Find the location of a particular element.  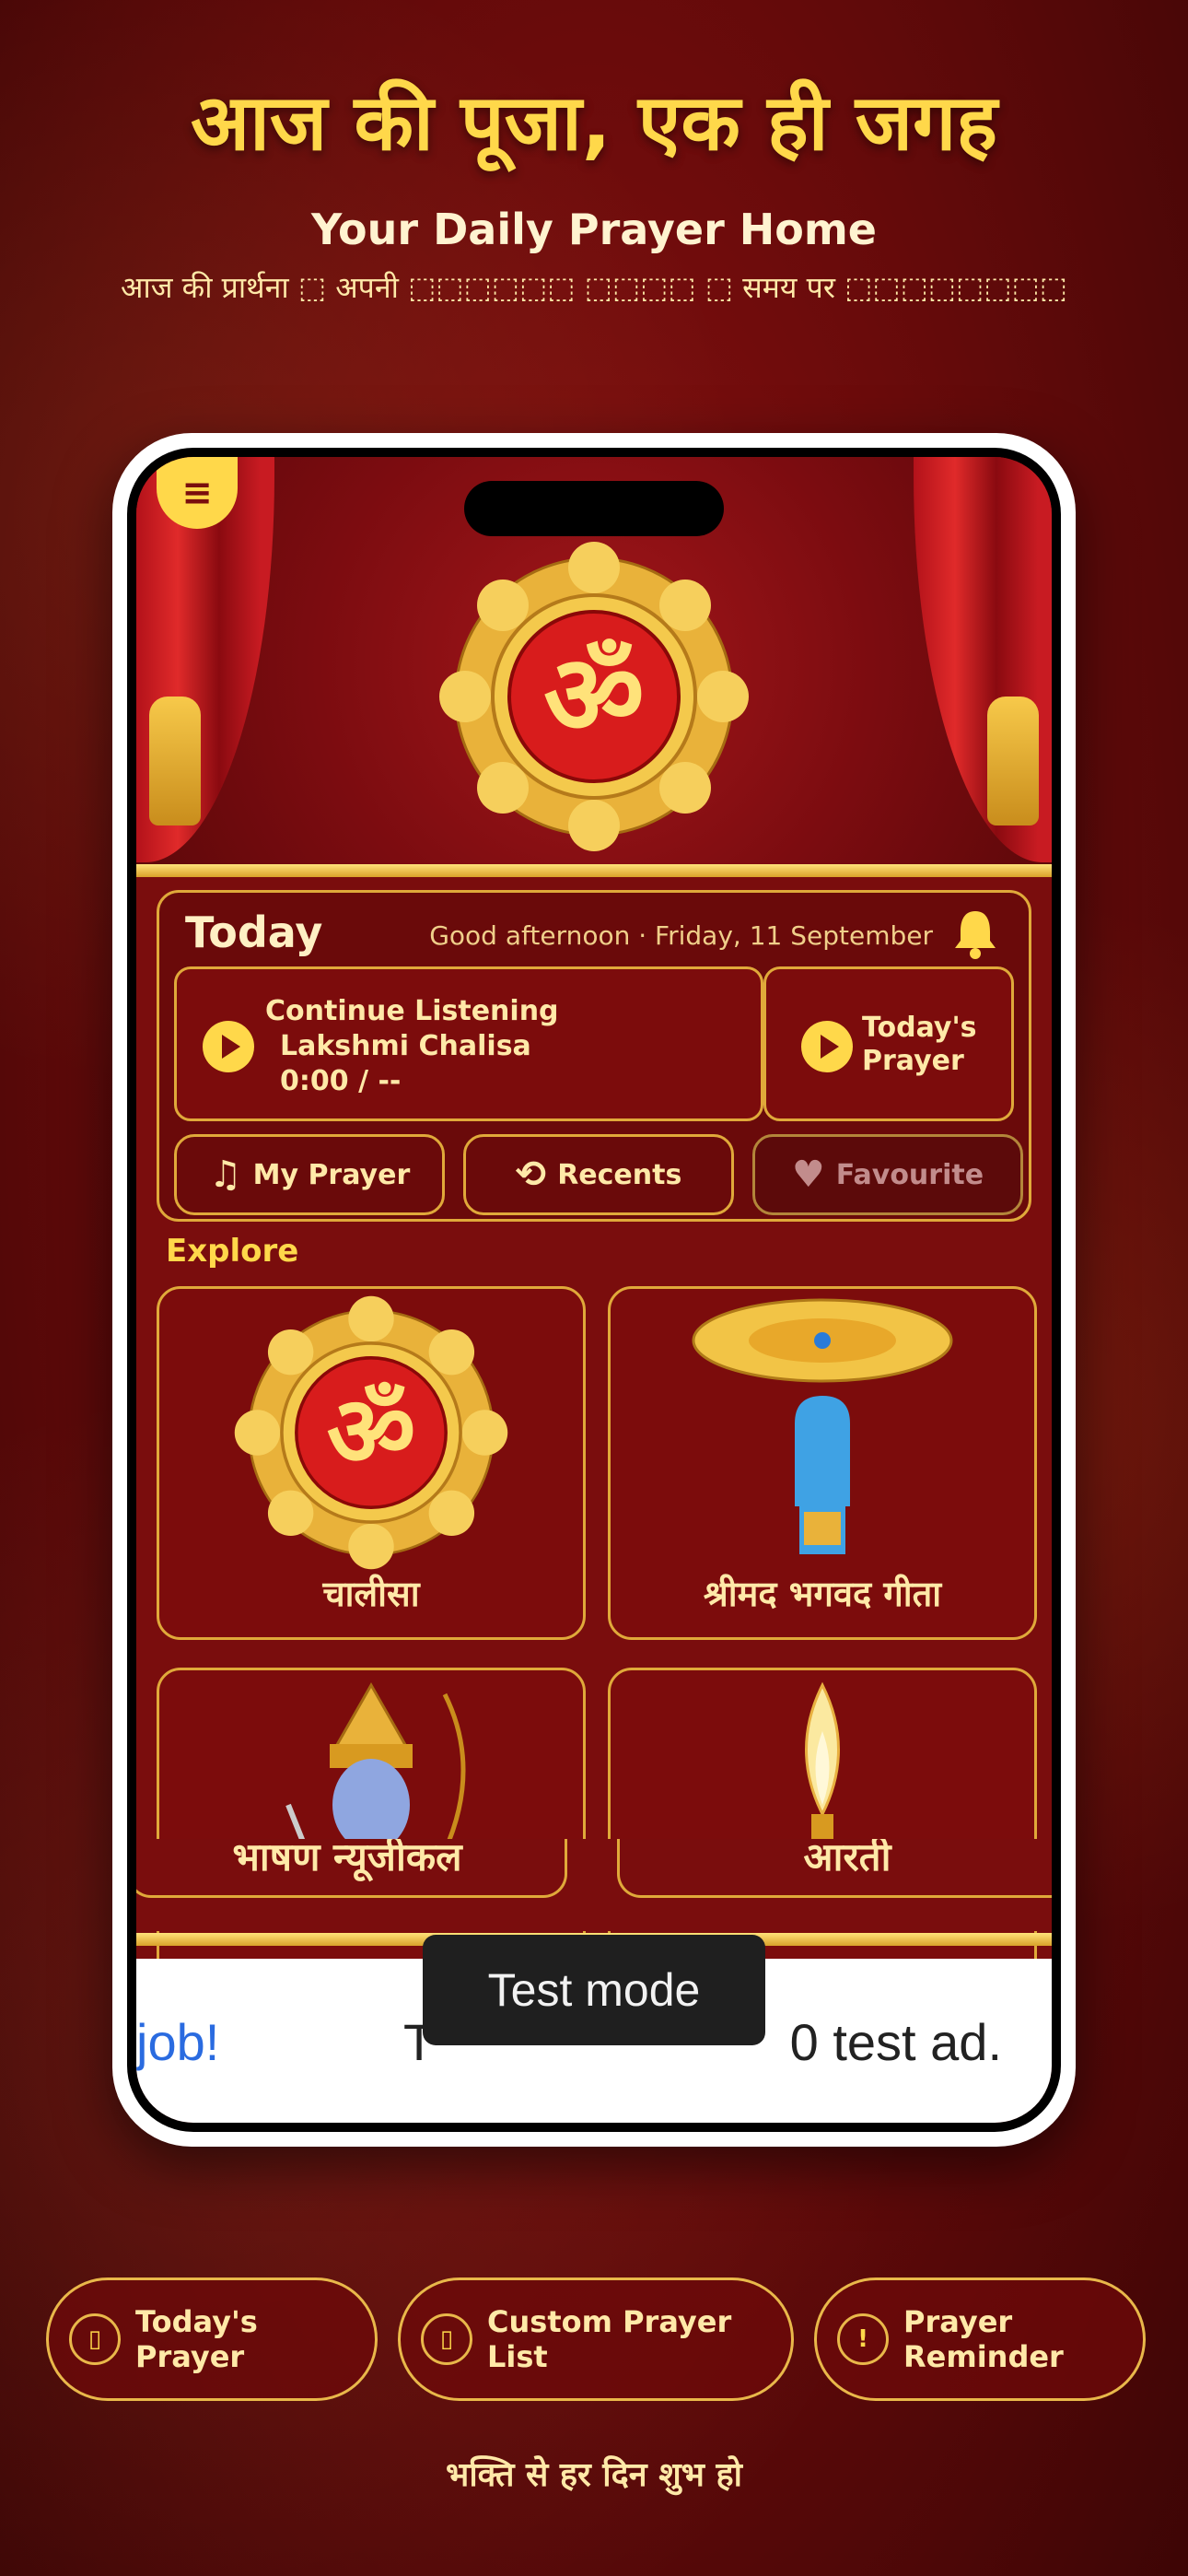

prayer-reminder-chip: ! Prayer Reminder is located at coordinates (980, 2339).